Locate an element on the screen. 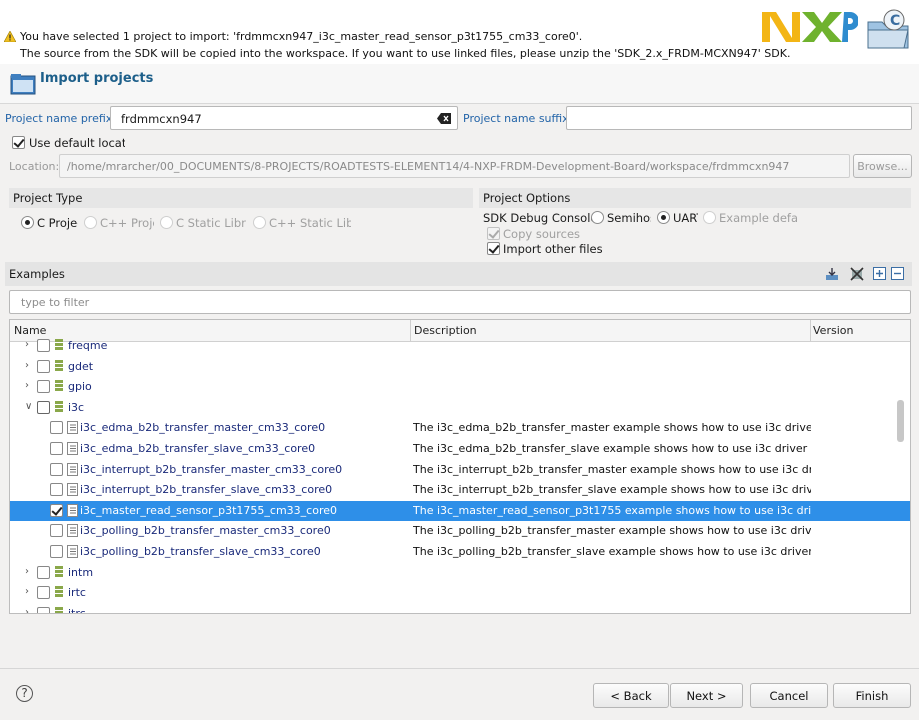  clear-icon is located at coordinates (444, 118).